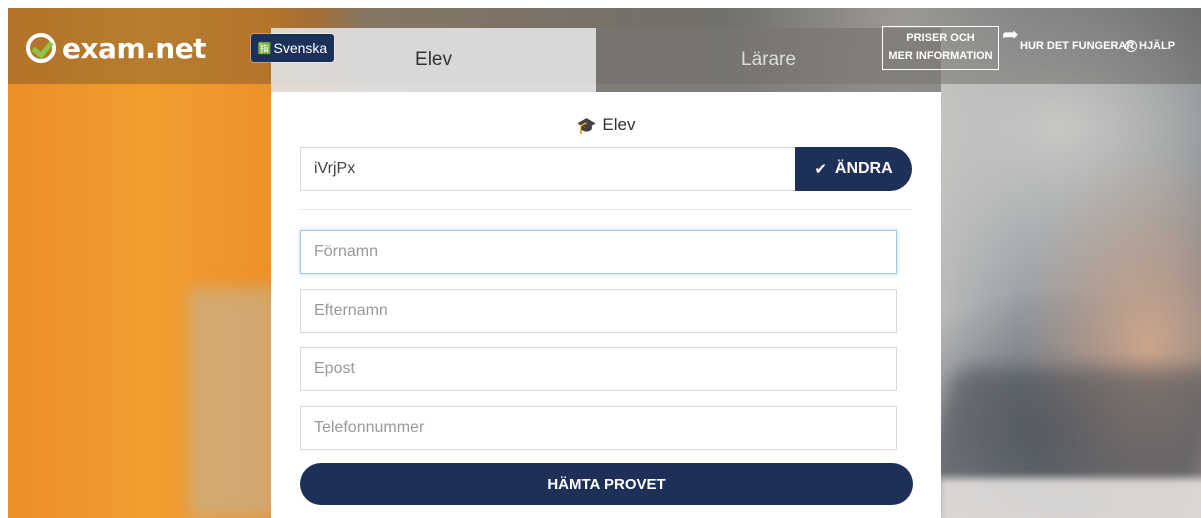 The height and width of the screenshot is (518, 1201). I want to click on share-arrow-icon: ➦, so click(1010, 34).